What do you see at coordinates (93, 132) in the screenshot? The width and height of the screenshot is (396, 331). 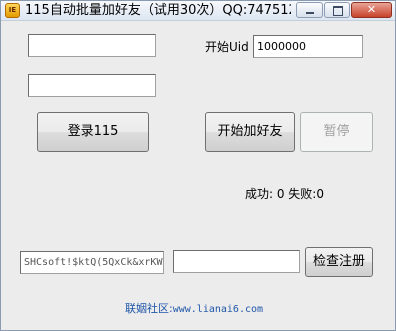 I see `login-button: 登录115` at bounding box center [93, 132].